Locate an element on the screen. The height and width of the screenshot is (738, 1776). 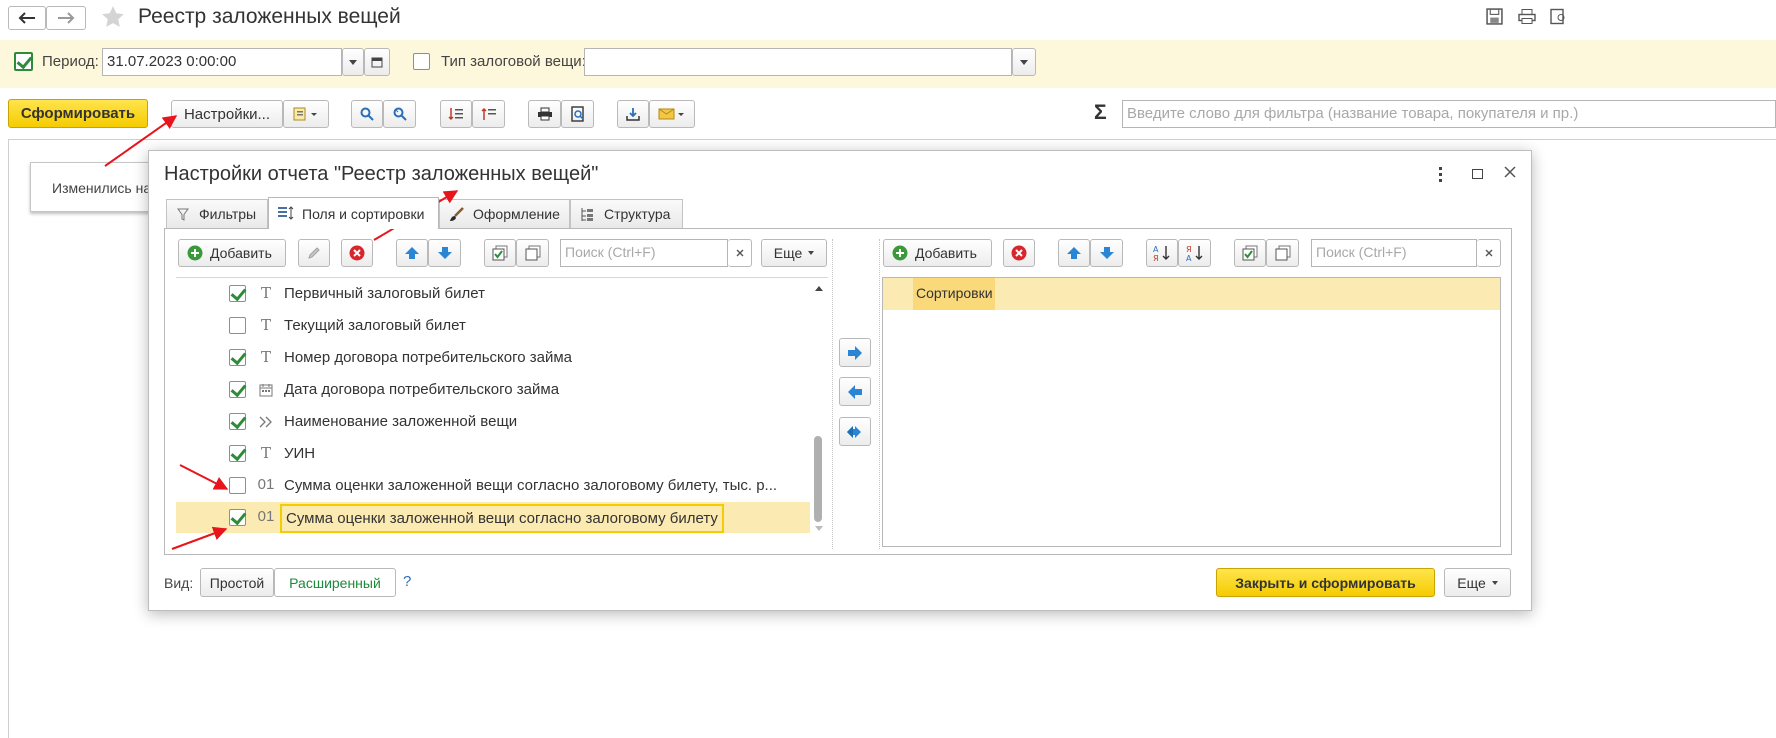
find-button is located at coordinates (367, 114).